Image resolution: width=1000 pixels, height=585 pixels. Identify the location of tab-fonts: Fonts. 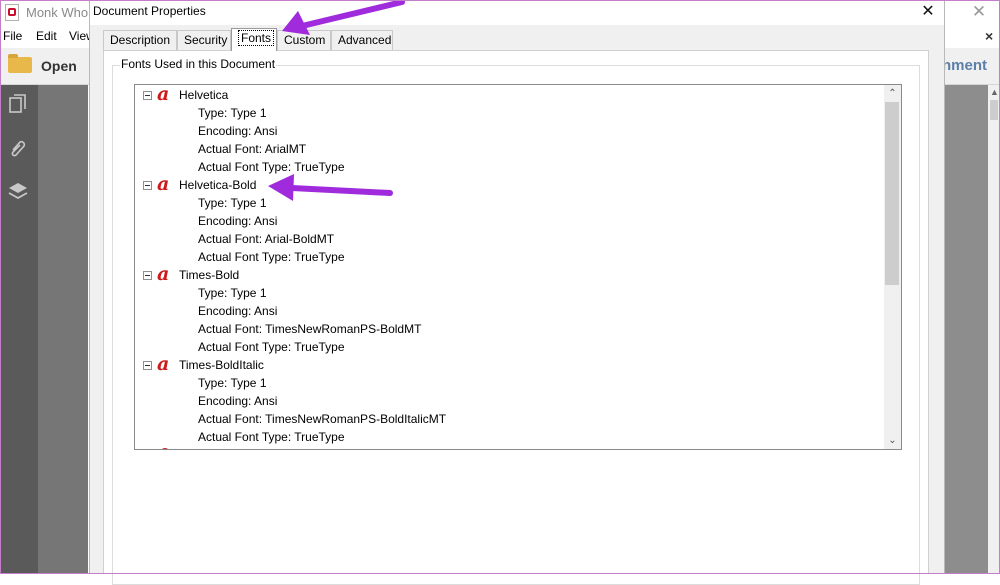
(254, 39).